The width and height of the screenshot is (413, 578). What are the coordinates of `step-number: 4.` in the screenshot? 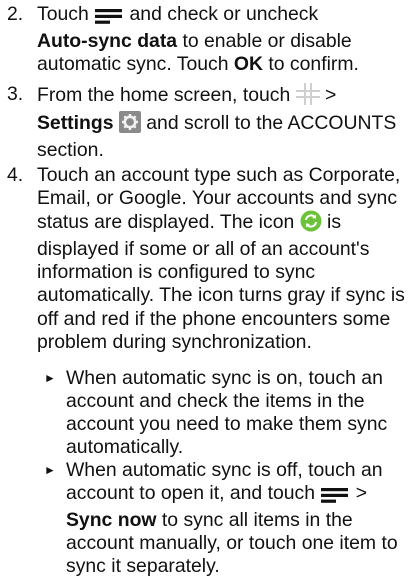 It's located at (15, 175).